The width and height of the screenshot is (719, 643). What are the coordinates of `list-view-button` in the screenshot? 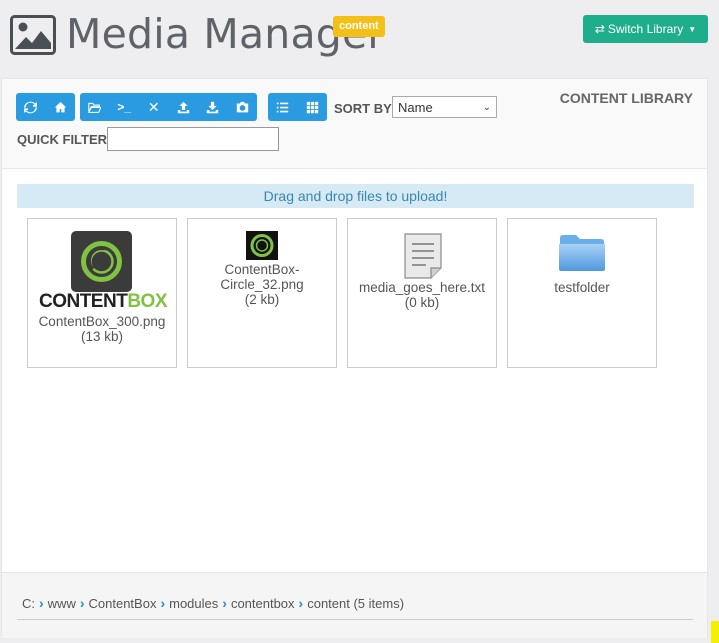 It's located at (283, 107).